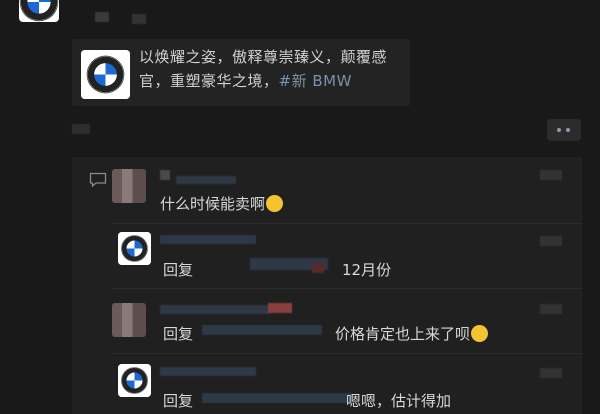 This screenshot has height=414, width=600. Describe the element at coordinates (315, 81) in the screenshot. I see `hashtag-link: #新 BMW` at that location.